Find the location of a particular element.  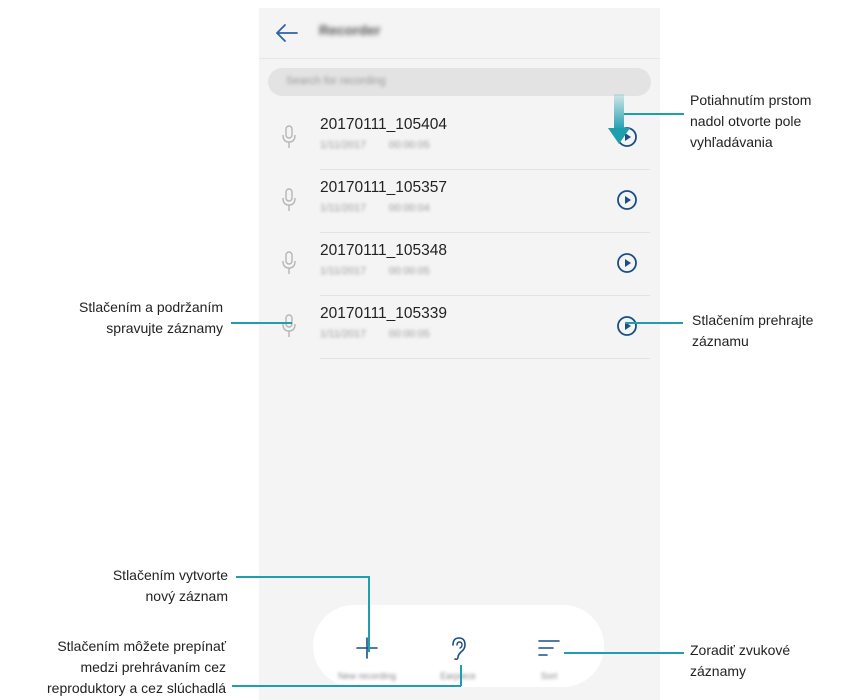

recording-name: 20170111_105348 is located at coordinates (384, 250).